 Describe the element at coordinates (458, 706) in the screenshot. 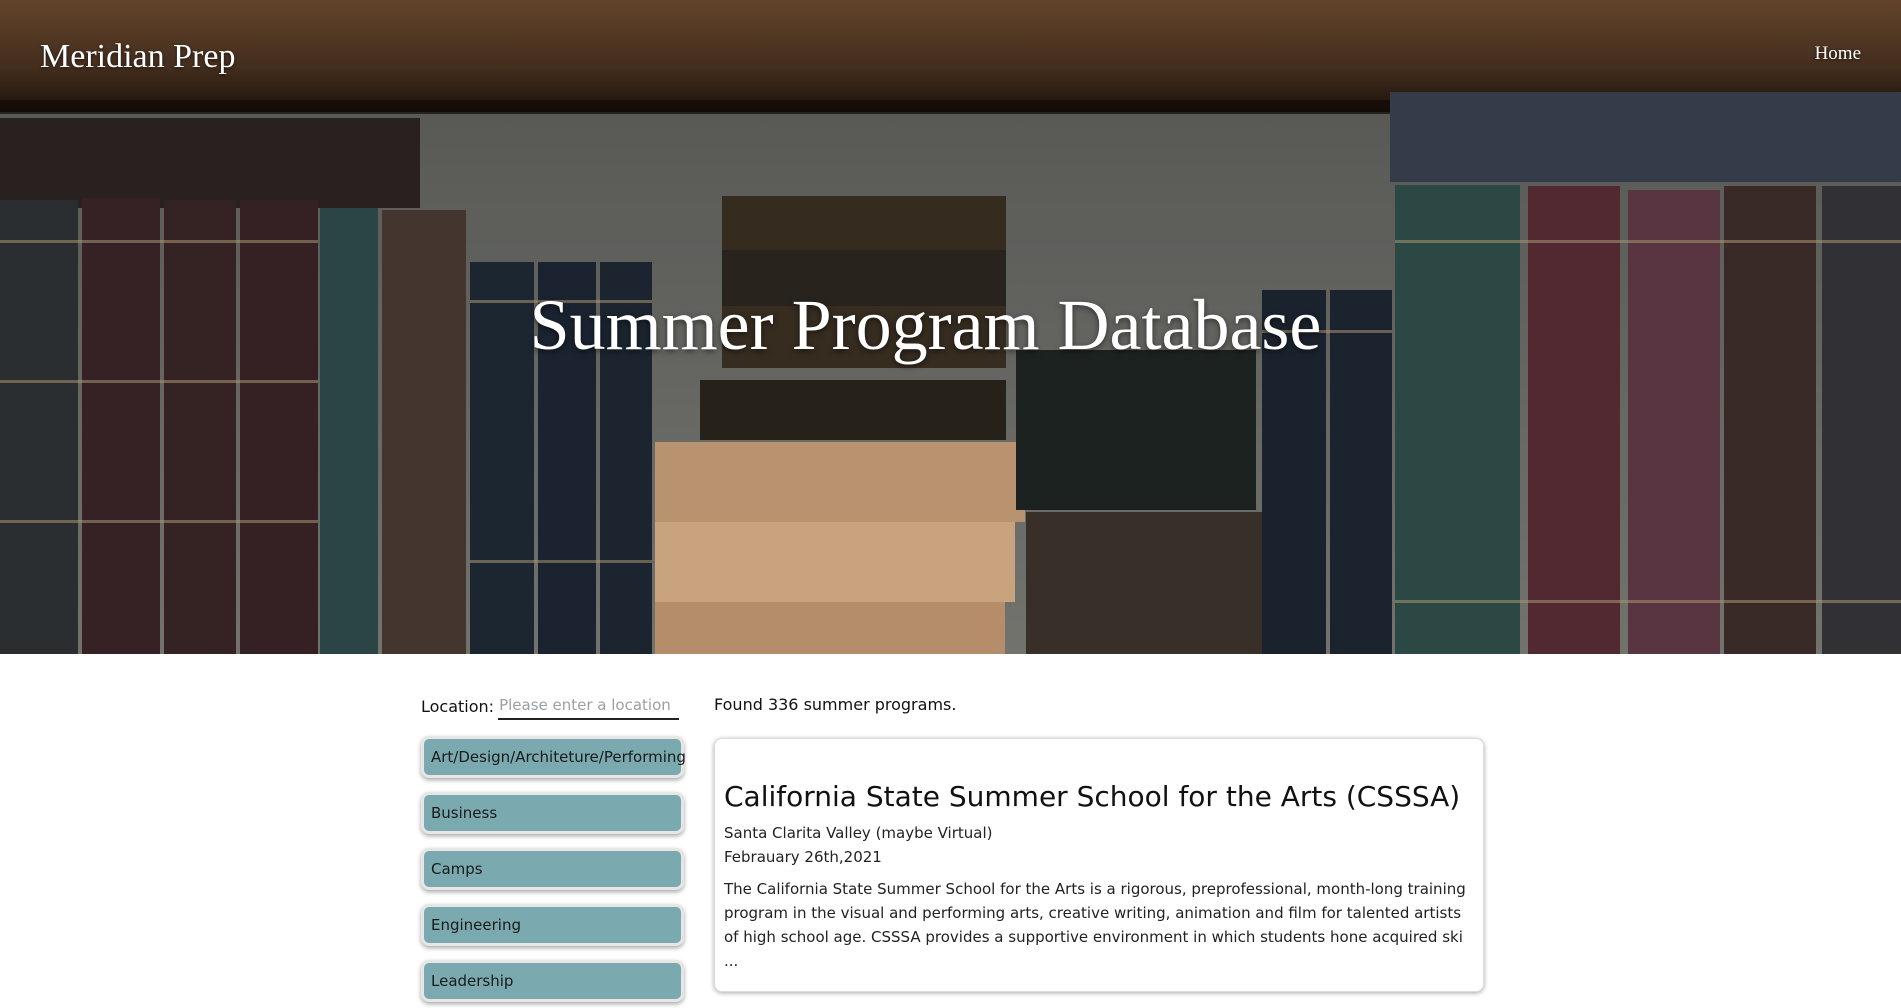

I see `location-label: Location:` at that location.